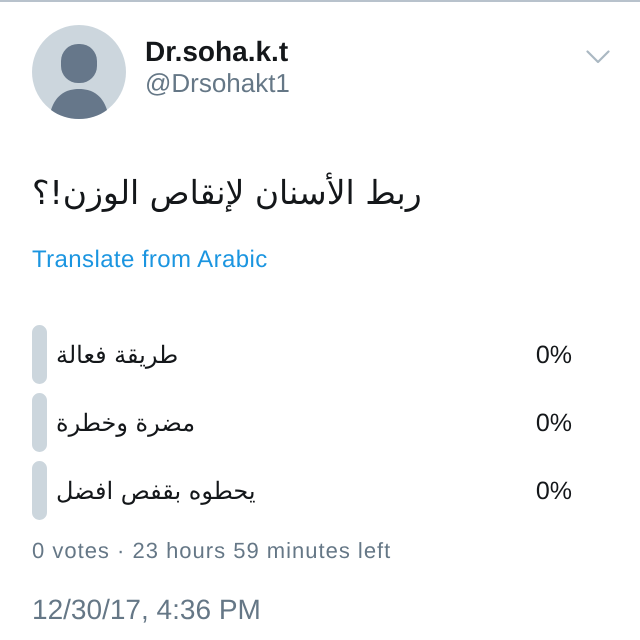  I want to click on poll-summary: 0 votes · 23 hours 59 minutes left, so click(212, 551).